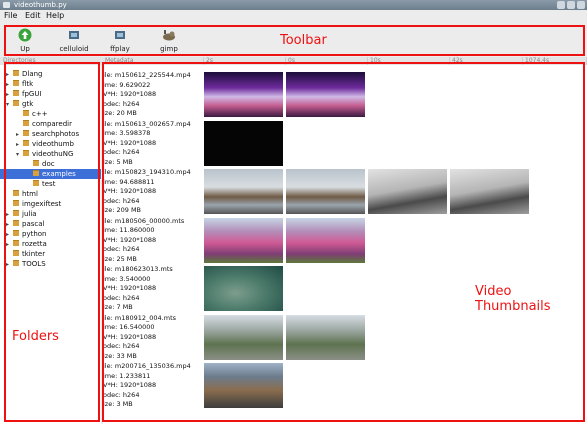  Describe the element at coordinates (581, 5) in the screenshot. I see `close-button` at that location.